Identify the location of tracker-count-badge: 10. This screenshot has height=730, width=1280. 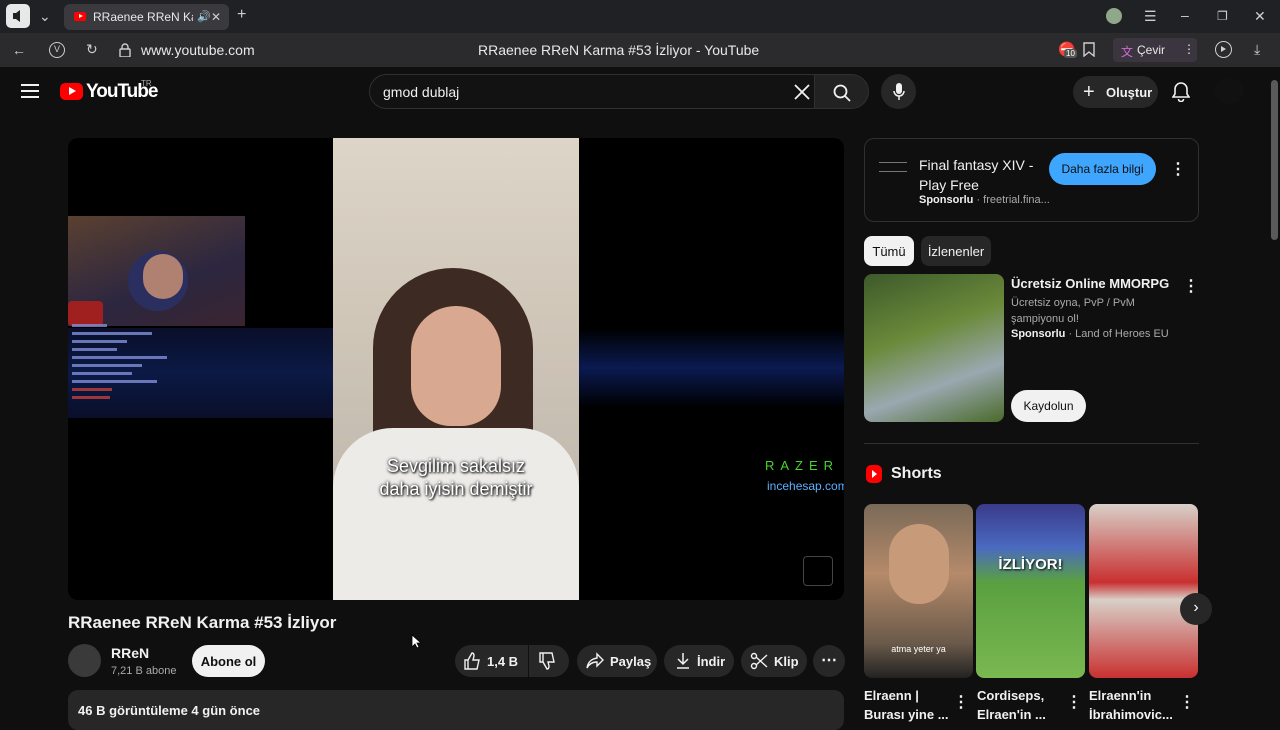
(1070, 53).